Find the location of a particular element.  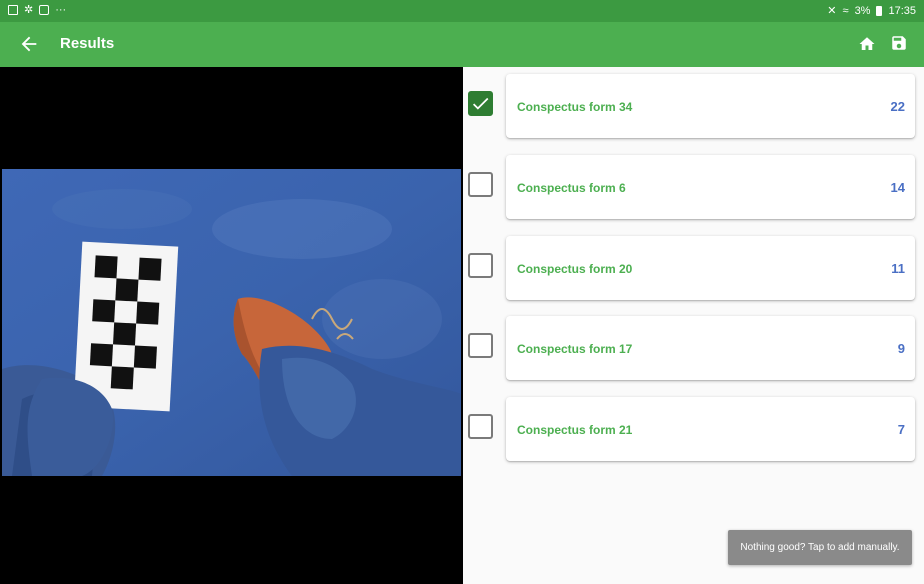

result-row: Conspectus form 17 9 is located at coordinates (693, 344).